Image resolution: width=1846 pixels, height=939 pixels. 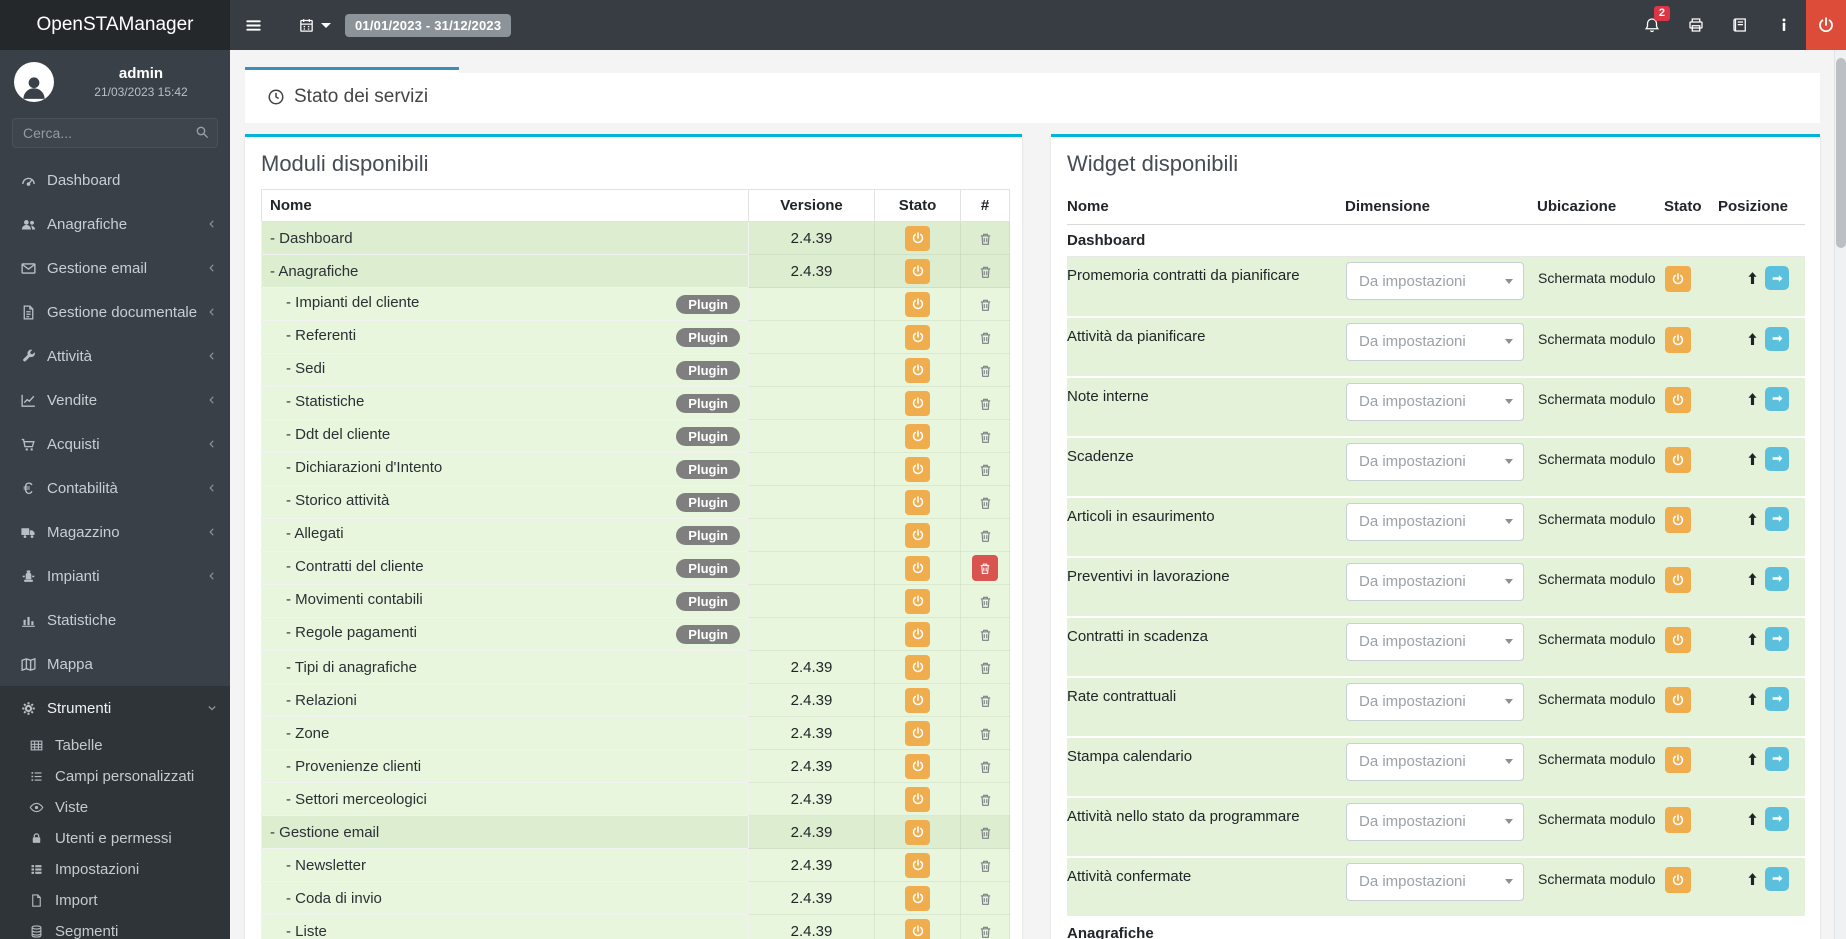 What do you see at coordinates (115, 25) in the screenshot?
I see `app-logo: OpenSTAManager` at bounding box center [115, 25].